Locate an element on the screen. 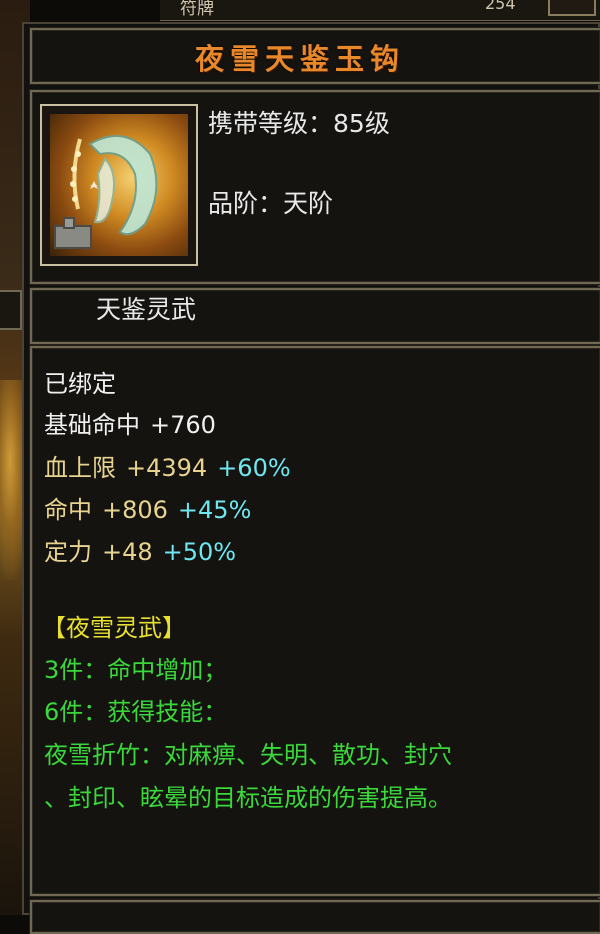 The image size is (600, 934). bind-status: 已绑定 is located at coordinates (80, 384).